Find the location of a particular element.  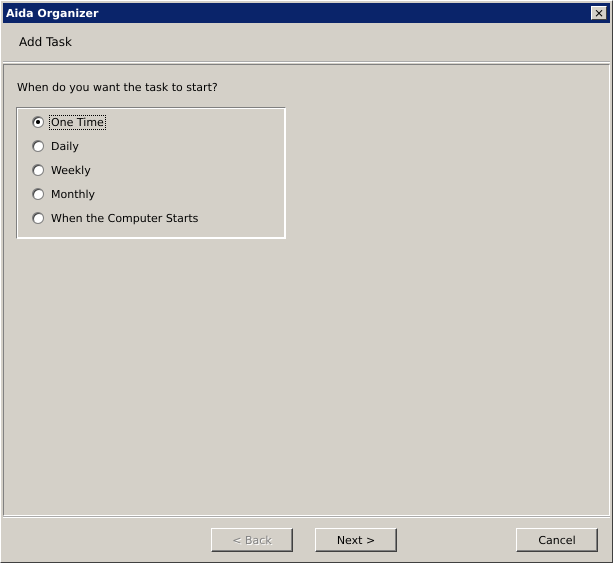

page-title: Add Task is located at coordinates (45, 42).